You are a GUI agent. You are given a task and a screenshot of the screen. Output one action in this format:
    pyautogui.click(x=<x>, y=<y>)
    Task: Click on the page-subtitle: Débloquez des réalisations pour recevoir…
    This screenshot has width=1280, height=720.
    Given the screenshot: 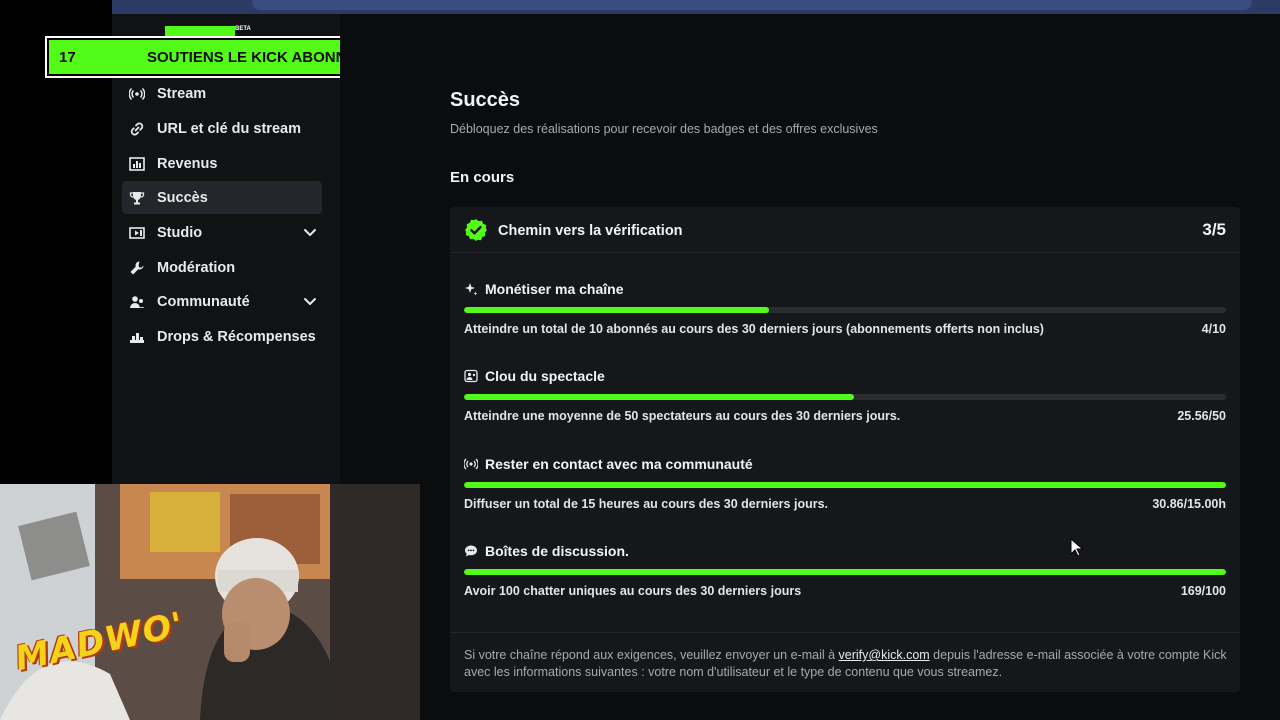 What is the action you would take?
    pyautogui.click(x=664, y=129)
    